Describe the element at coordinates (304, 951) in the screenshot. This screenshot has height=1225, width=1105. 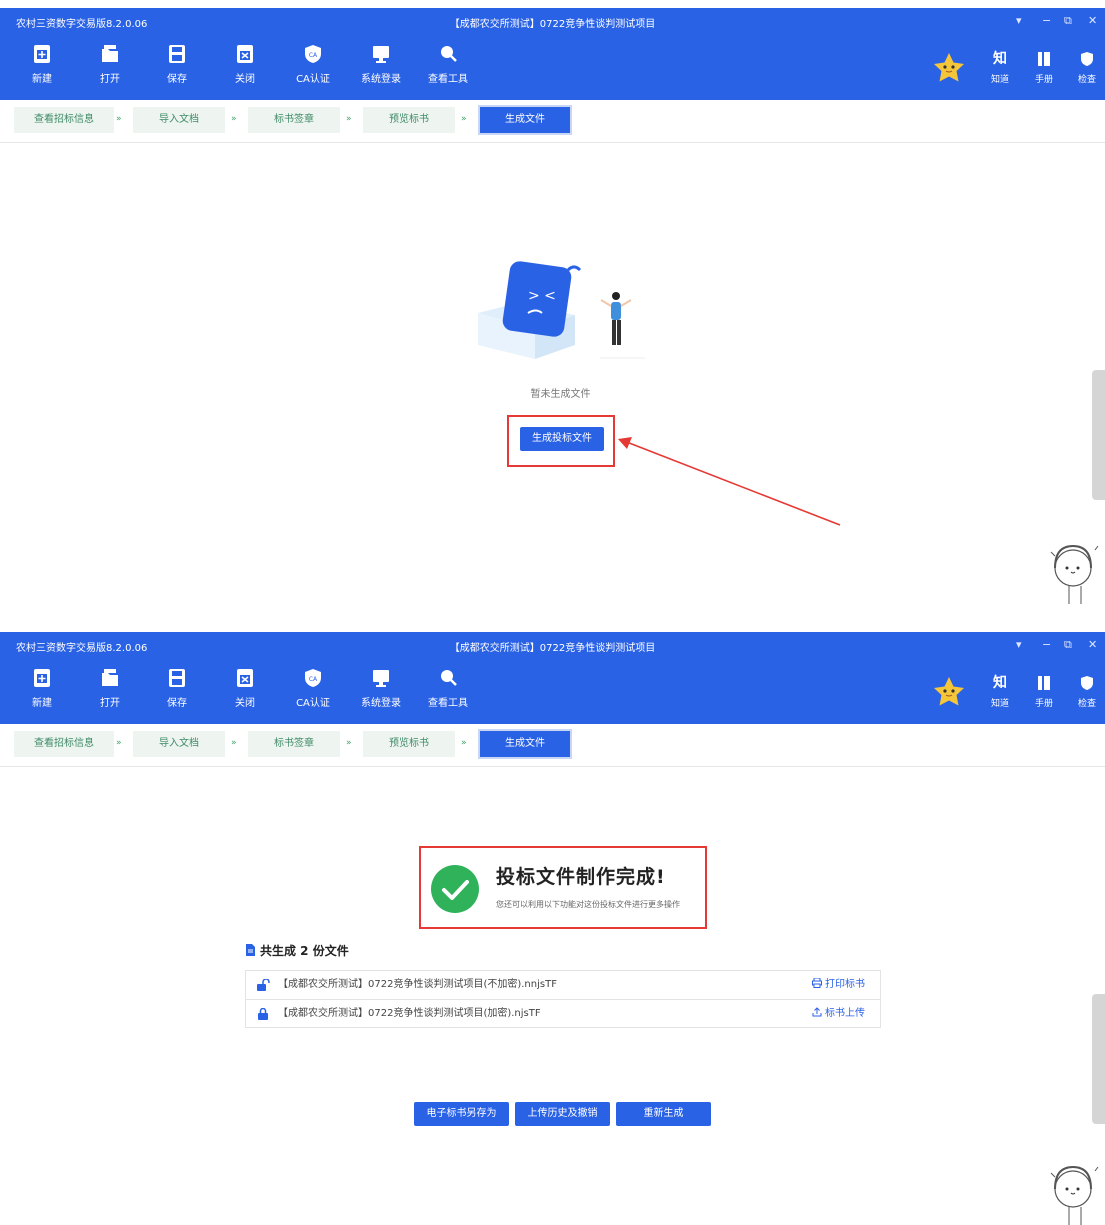
I see `files-heading-text: 共生成 2 份文件` at that location.